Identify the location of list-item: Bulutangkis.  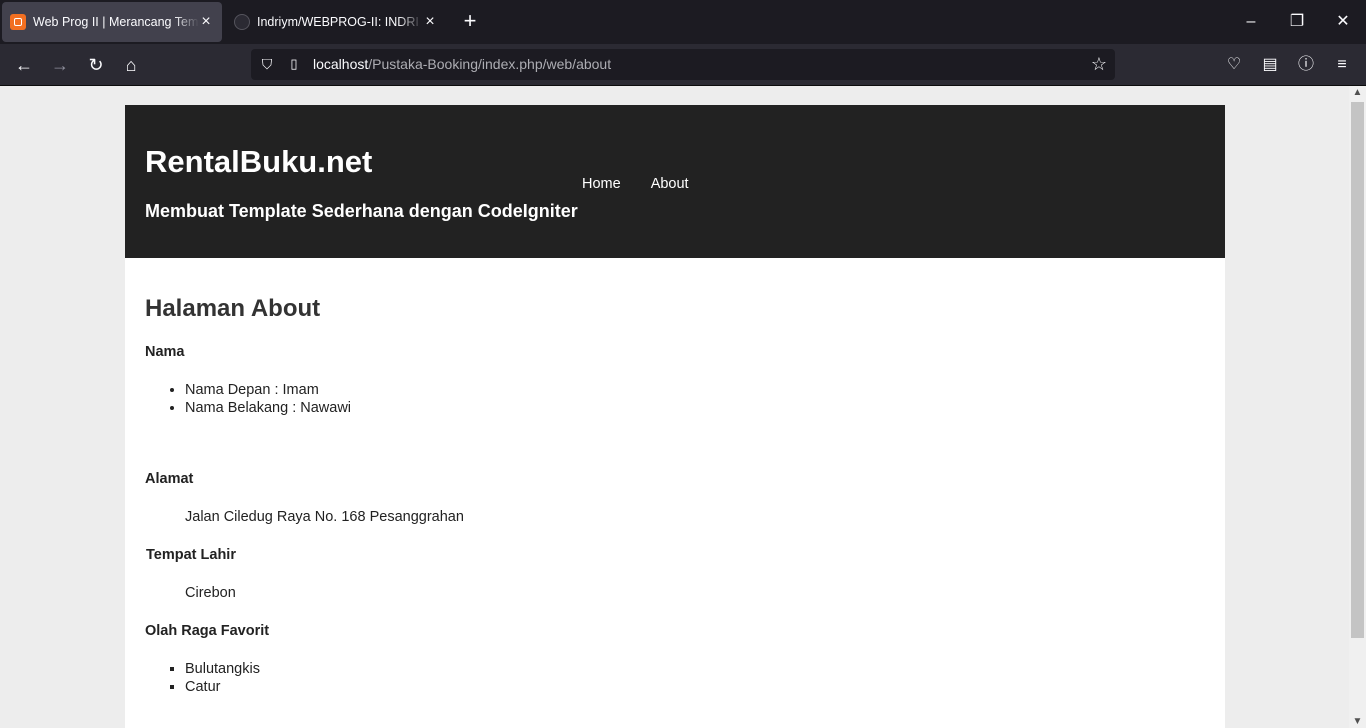
(222, 669).